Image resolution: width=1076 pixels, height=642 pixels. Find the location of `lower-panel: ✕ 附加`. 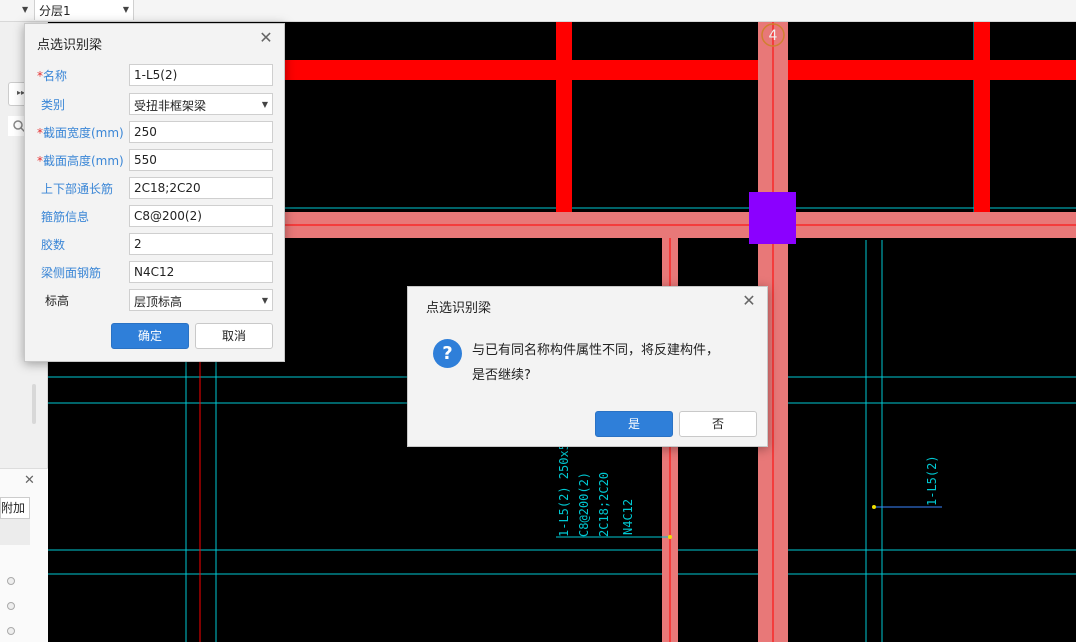

lower-panel: ✕ 附加 is located at coordinates (24, 555).